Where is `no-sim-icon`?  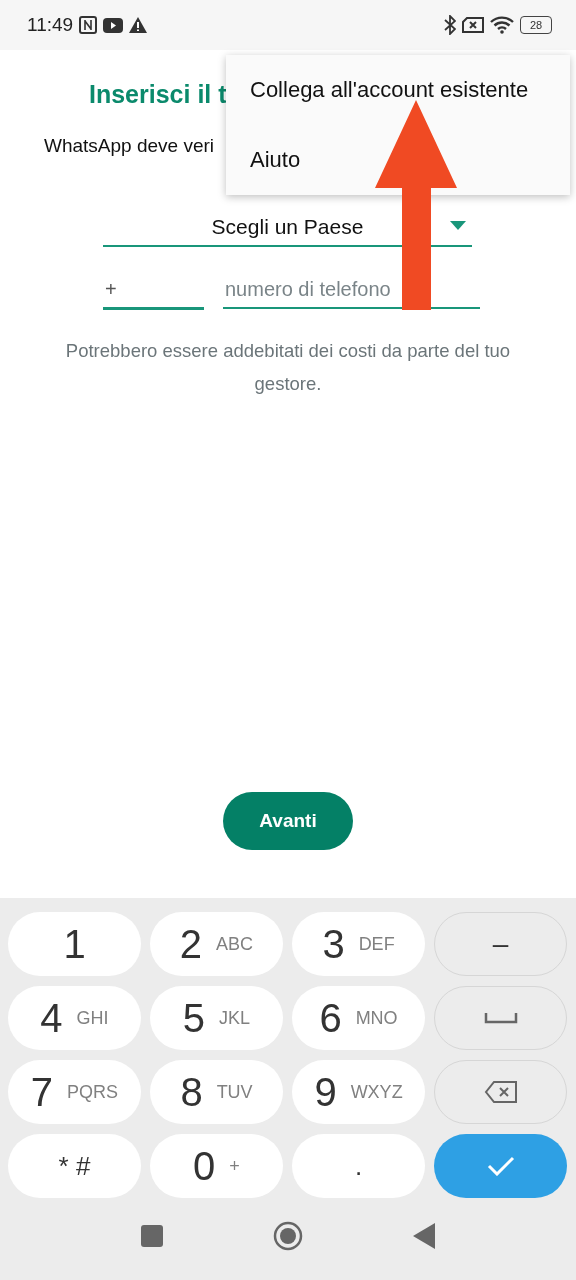 no-sim-icon is located at coordinates (473, 25).